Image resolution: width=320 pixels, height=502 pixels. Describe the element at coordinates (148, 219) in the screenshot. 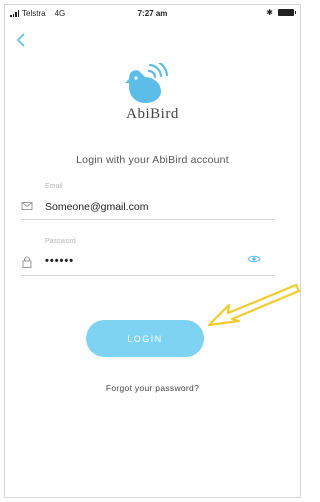

I see `email-underline` at that location.